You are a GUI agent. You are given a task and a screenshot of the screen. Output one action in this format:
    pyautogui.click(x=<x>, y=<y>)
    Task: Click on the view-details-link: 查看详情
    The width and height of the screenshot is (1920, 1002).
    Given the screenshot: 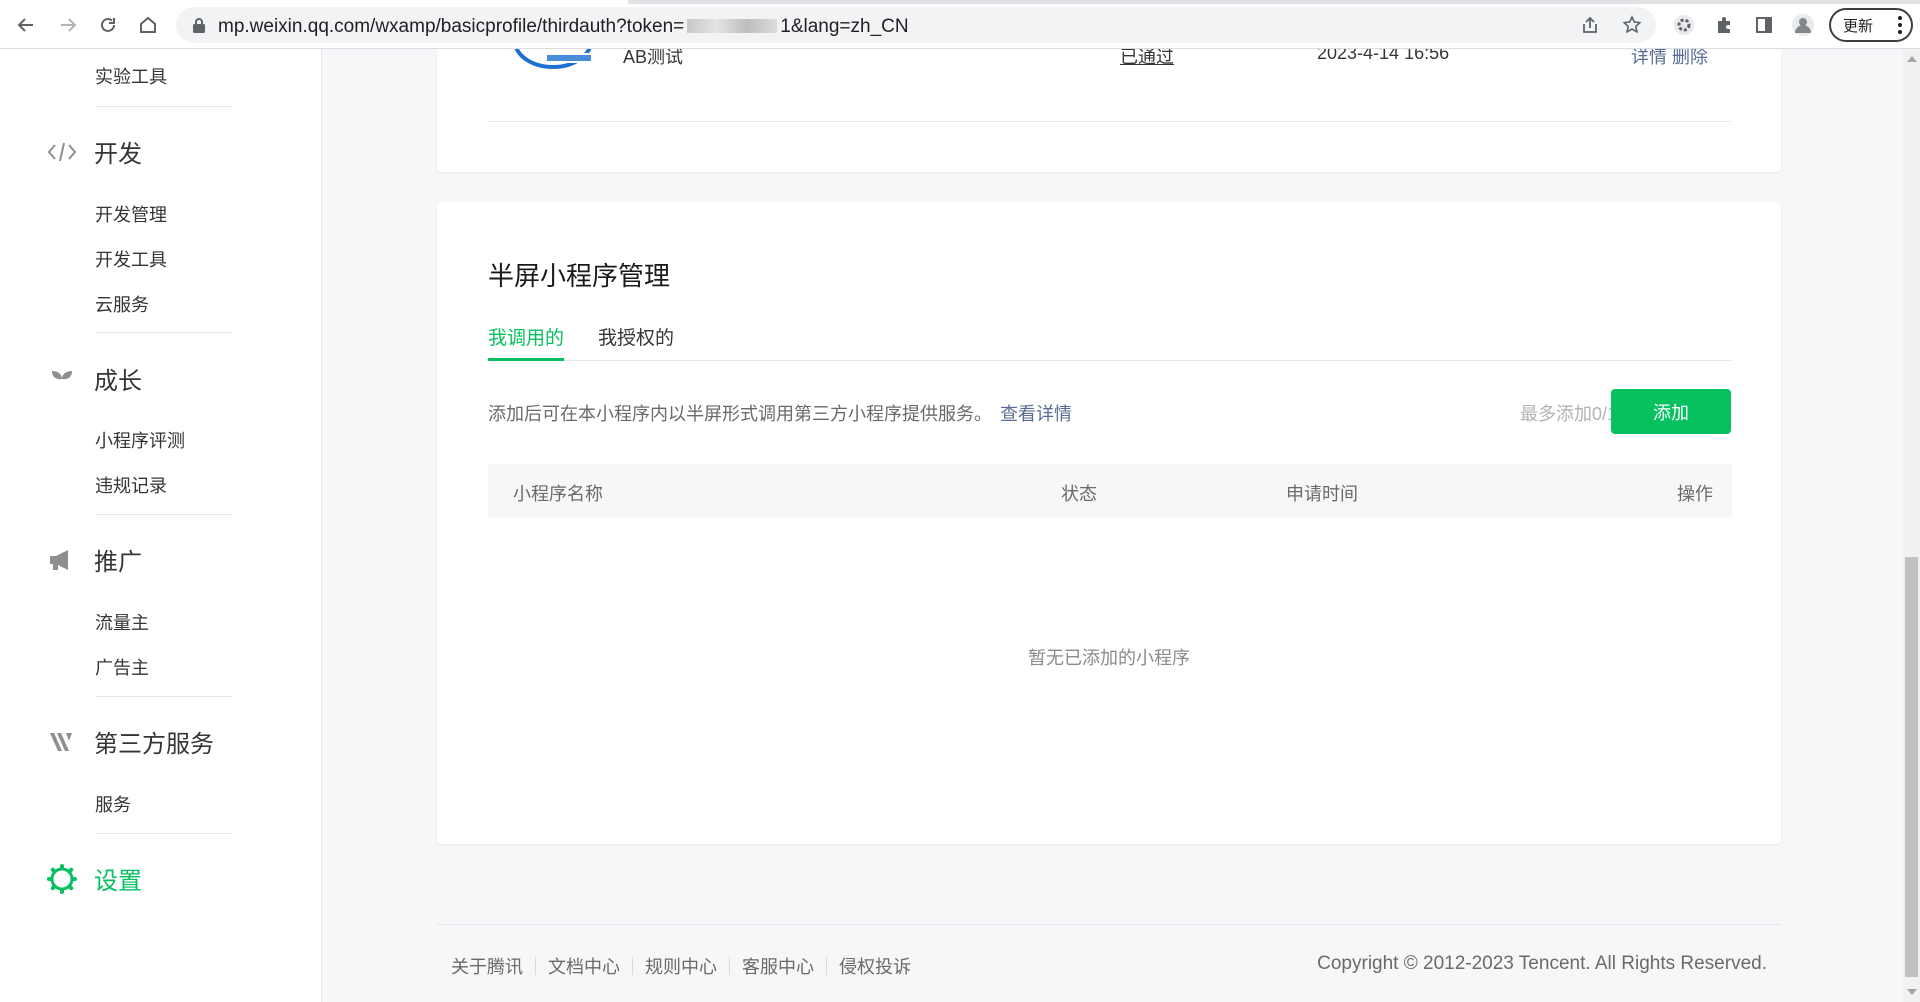 What is the action you would take?
    pyautogui.click(x=1036, y=414)
    